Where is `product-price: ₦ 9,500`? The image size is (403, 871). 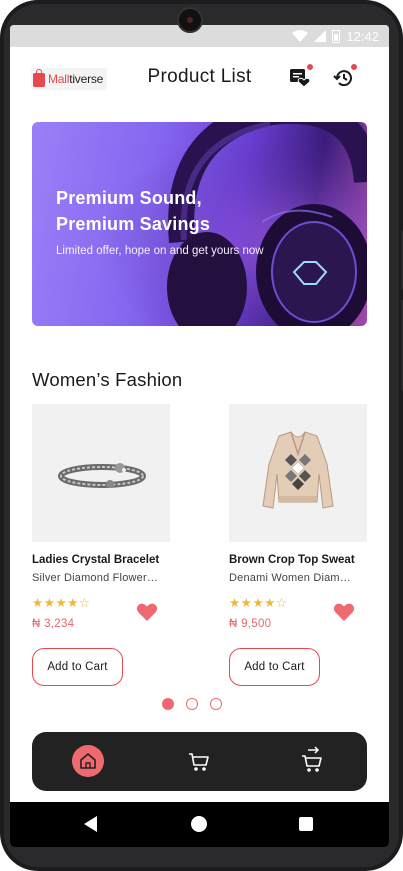 product-price: ₦ 9,500 is located at coordinates (250, 624).